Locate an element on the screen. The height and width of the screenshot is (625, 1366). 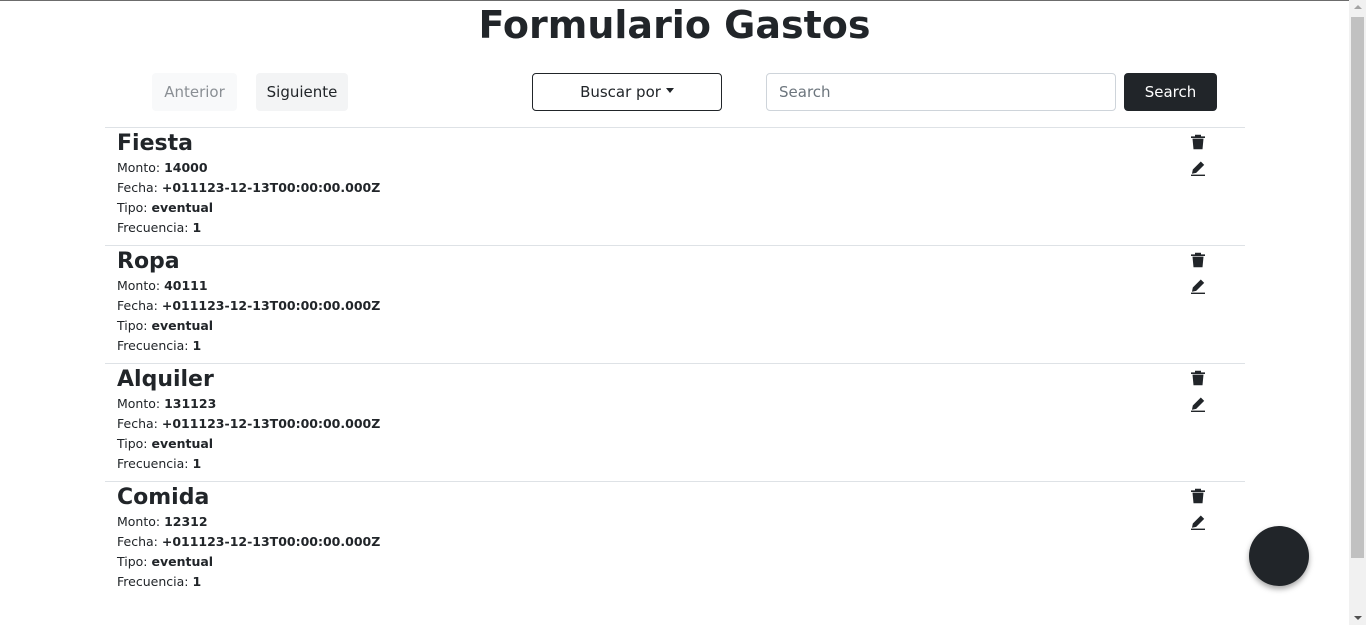
amount-value: 12312 is located at coordinates (186, 521).